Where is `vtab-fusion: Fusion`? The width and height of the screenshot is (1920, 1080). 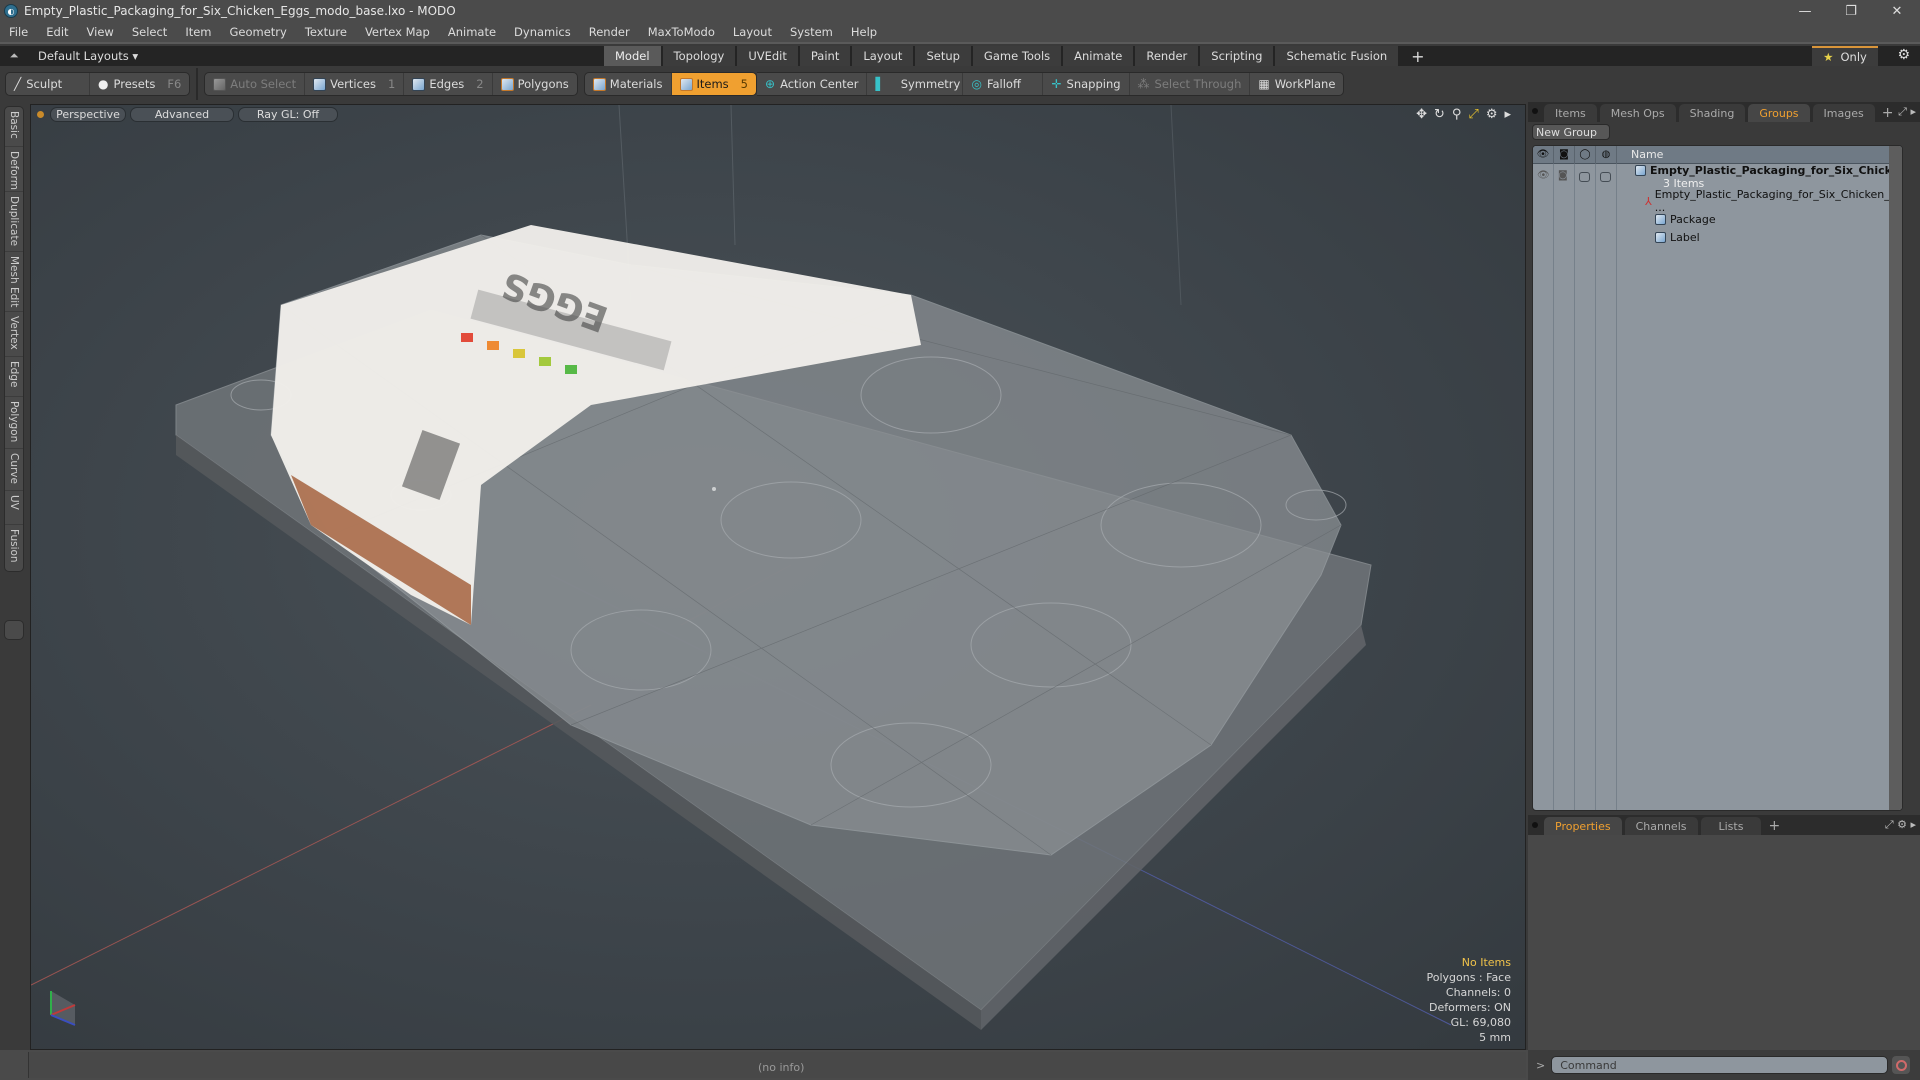
vtab-fusion: Fusion is located at coordinates (14, 548).